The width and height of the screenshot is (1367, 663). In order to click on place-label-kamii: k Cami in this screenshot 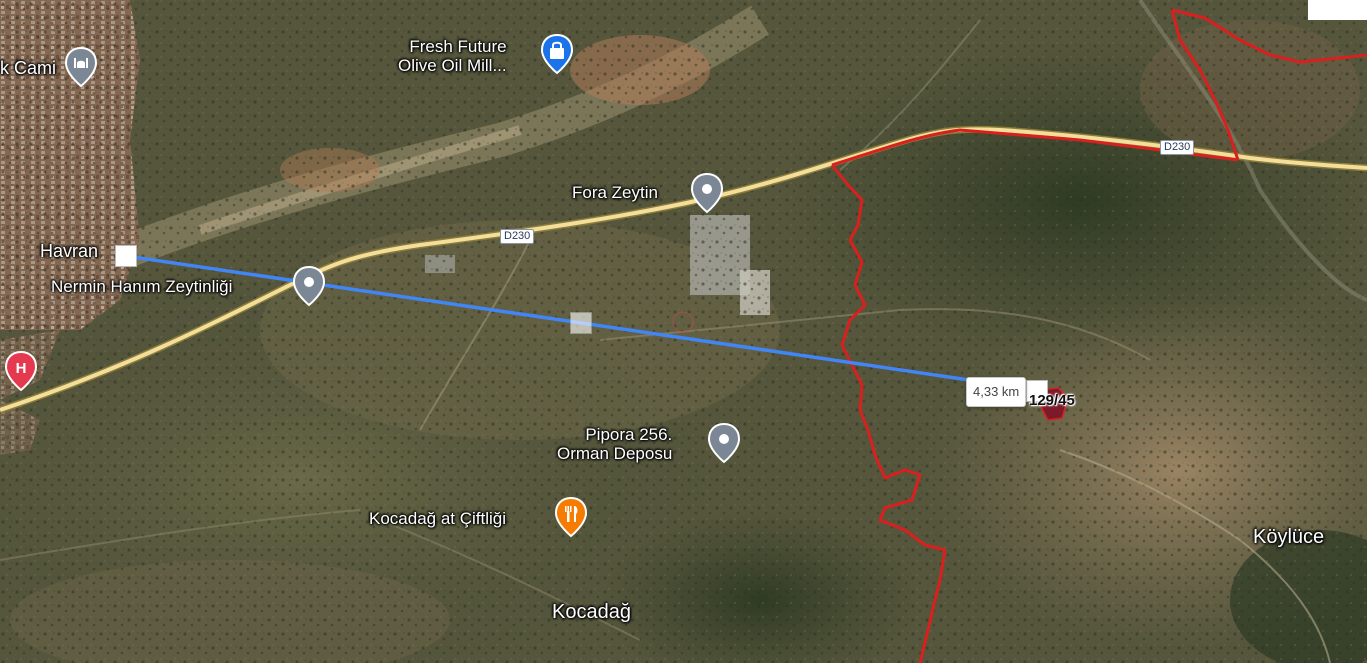, I will do `click(28, 68)`.